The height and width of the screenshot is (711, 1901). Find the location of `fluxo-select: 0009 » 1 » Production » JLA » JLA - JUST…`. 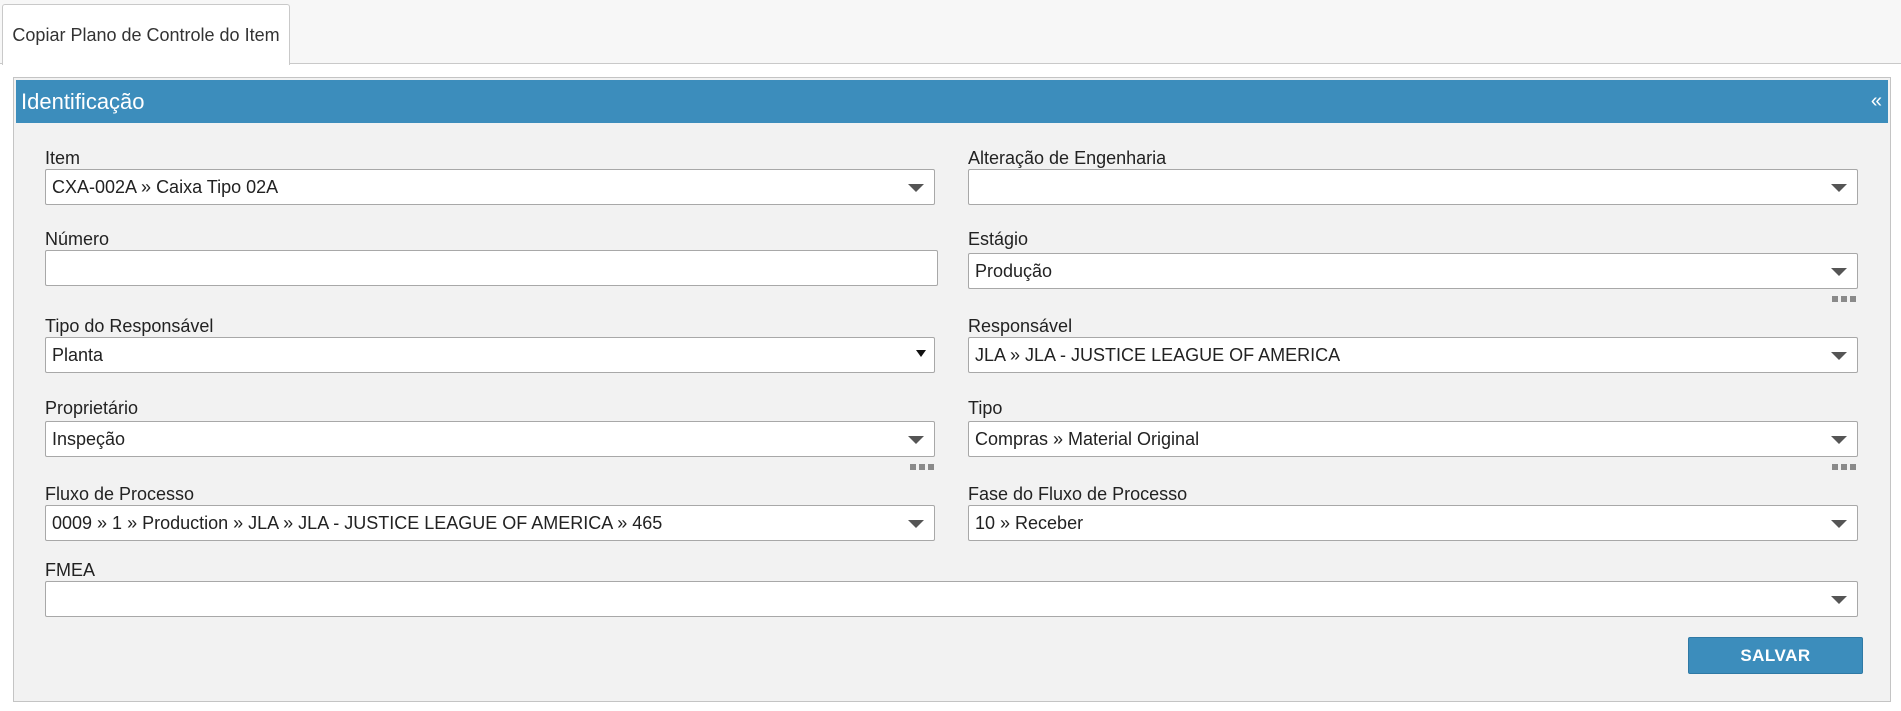

fluxo-select: 0009 » 1 » Production » JLA » JLA - JUST… is located at coordinates (490, 523).